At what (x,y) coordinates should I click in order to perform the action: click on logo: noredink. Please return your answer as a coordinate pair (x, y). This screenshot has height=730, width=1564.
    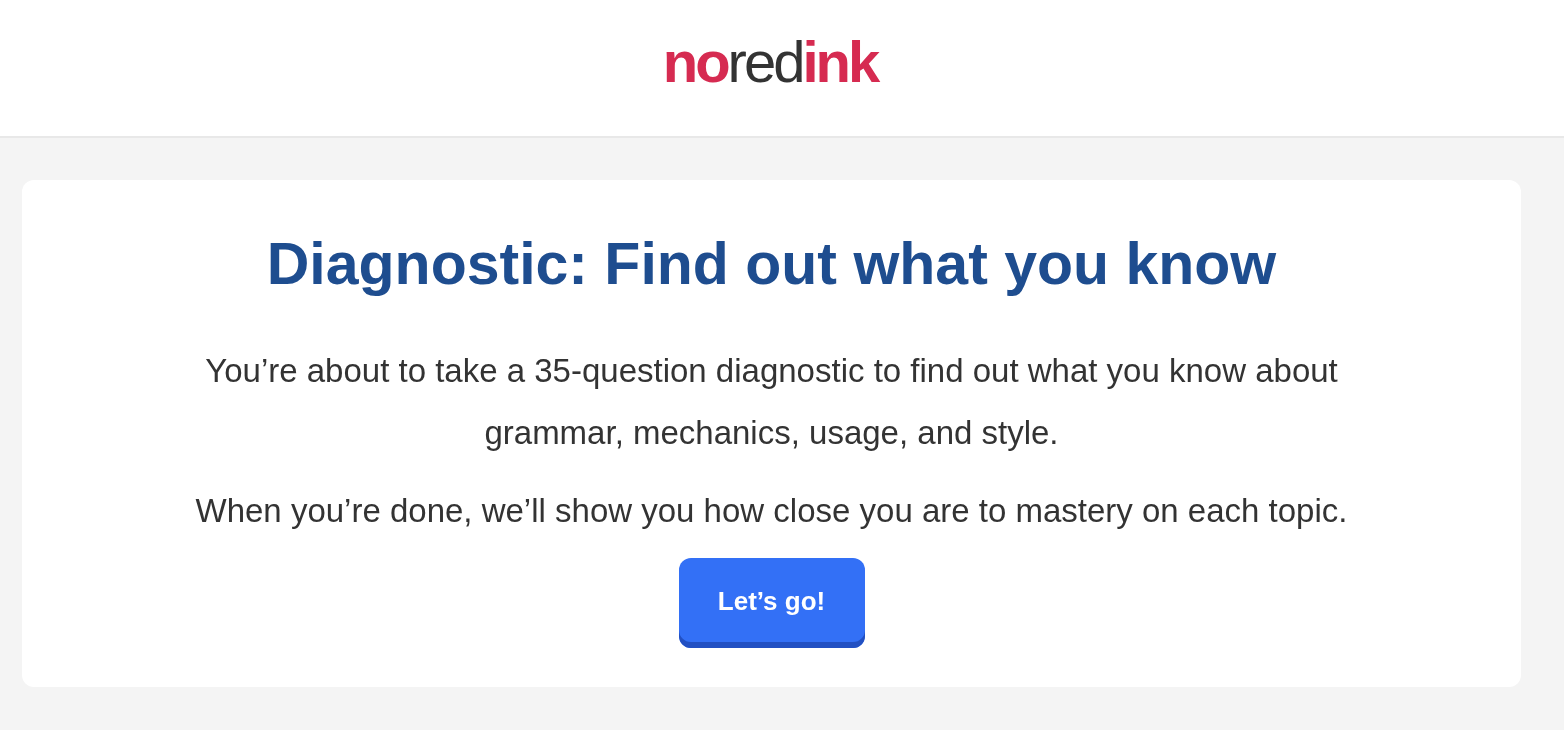
    Looking at the image, I should click on (770, 62).